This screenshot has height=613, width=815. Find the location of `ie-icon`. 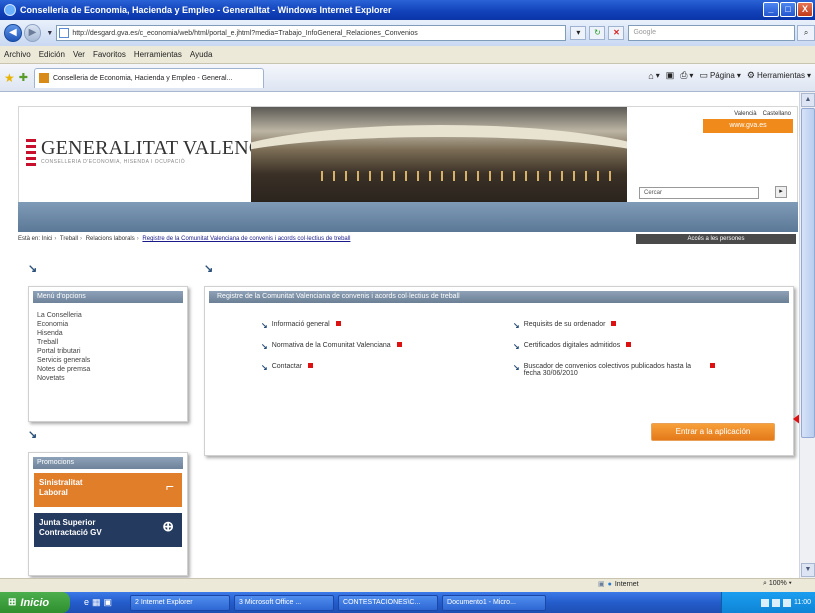

ie-icon is located at coordinates (10, 10).